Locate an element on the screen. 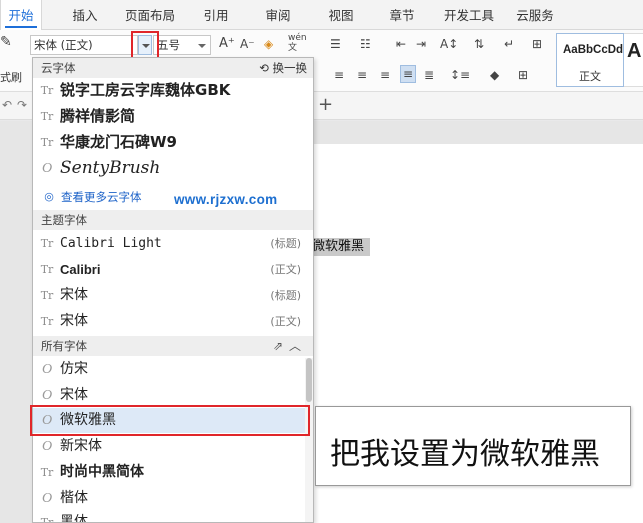  tab-review: 审阅 is located at coordinates (278, 15).